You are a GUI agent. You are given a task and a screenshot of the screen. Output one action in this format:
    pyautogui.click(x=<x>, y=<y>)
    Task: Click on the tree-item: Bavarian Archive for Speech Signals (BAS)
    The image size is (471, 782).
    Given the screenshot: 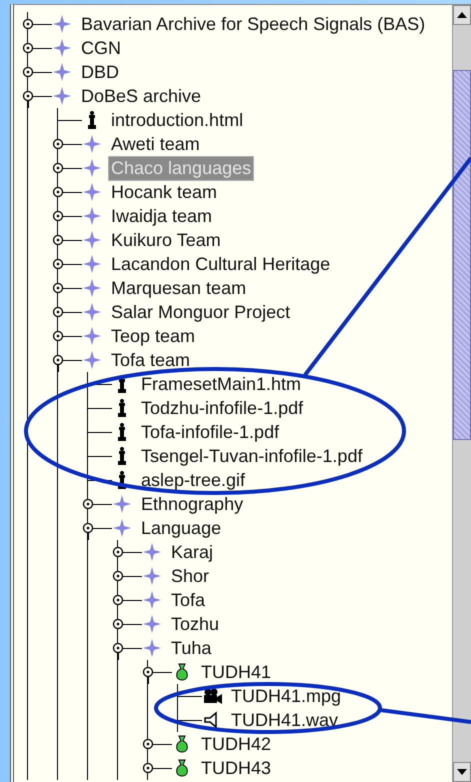 What is the action you would take?
    pyautogui.click(x=253, y=24)
    